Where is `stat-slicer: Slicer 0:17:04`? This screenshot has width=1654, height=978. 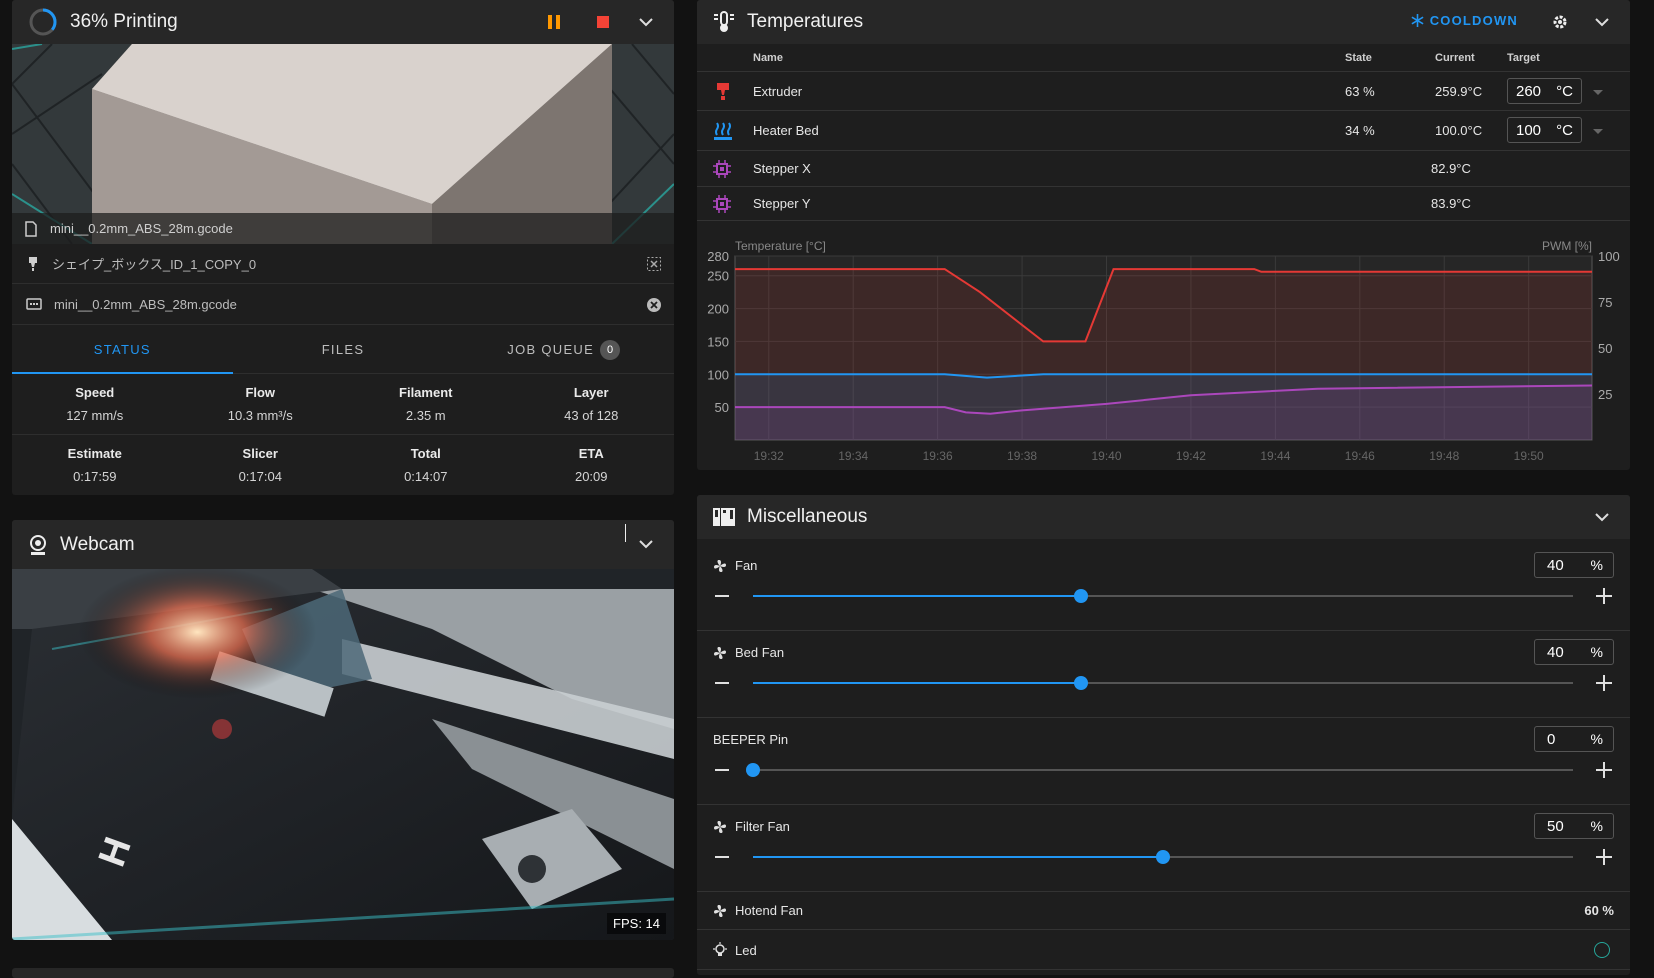 stat-slicer: Slicer 0:17:04 is located at coordinates (260, 465).